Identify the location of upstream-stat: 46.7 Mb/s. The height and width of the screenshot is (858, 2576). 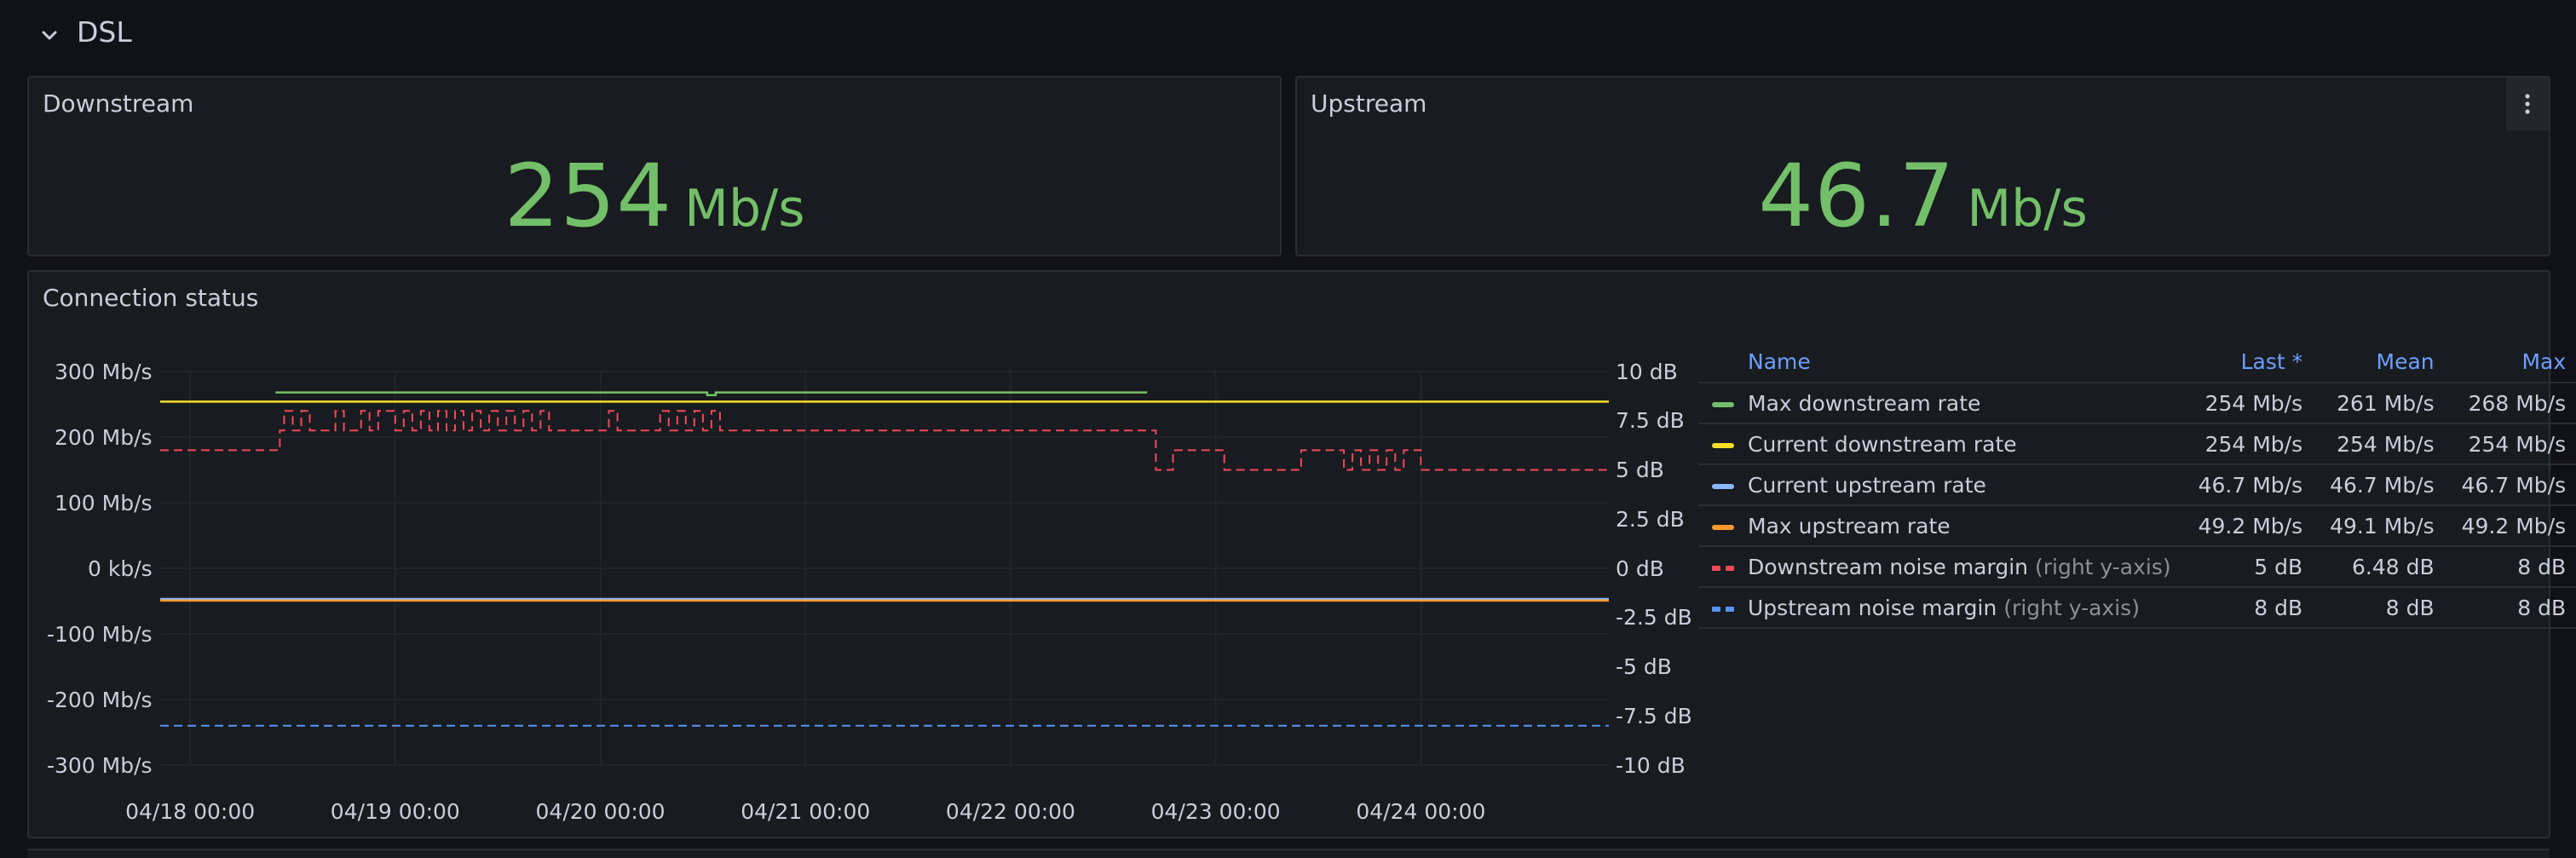
(1923, 196).